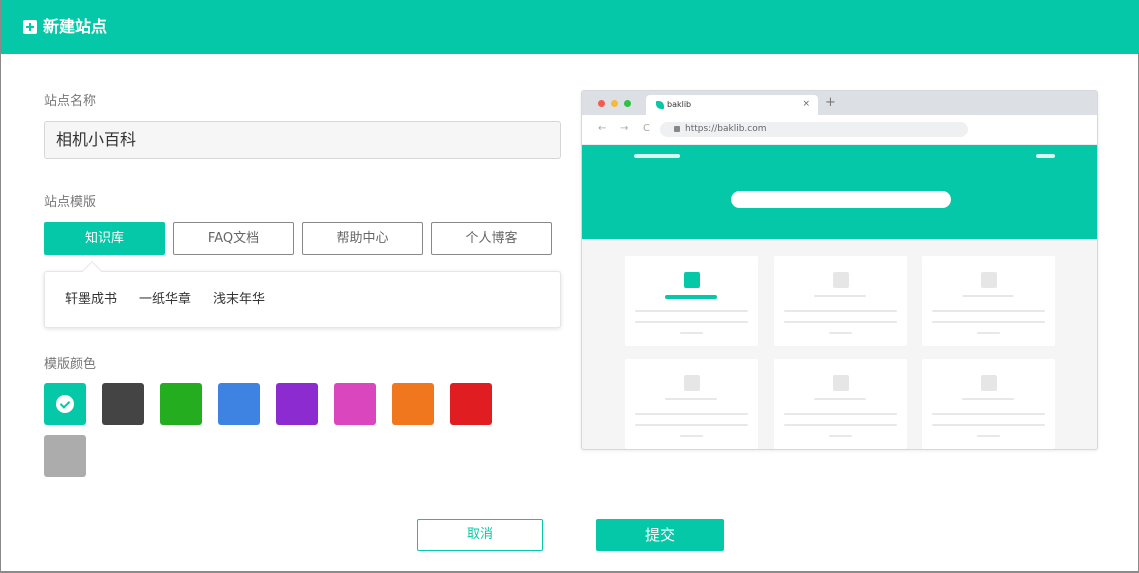  What do you see at coordinates (657, 156) in the screenshot?
I see `preview-logo-placeholder` at bounding box center [657, 156].